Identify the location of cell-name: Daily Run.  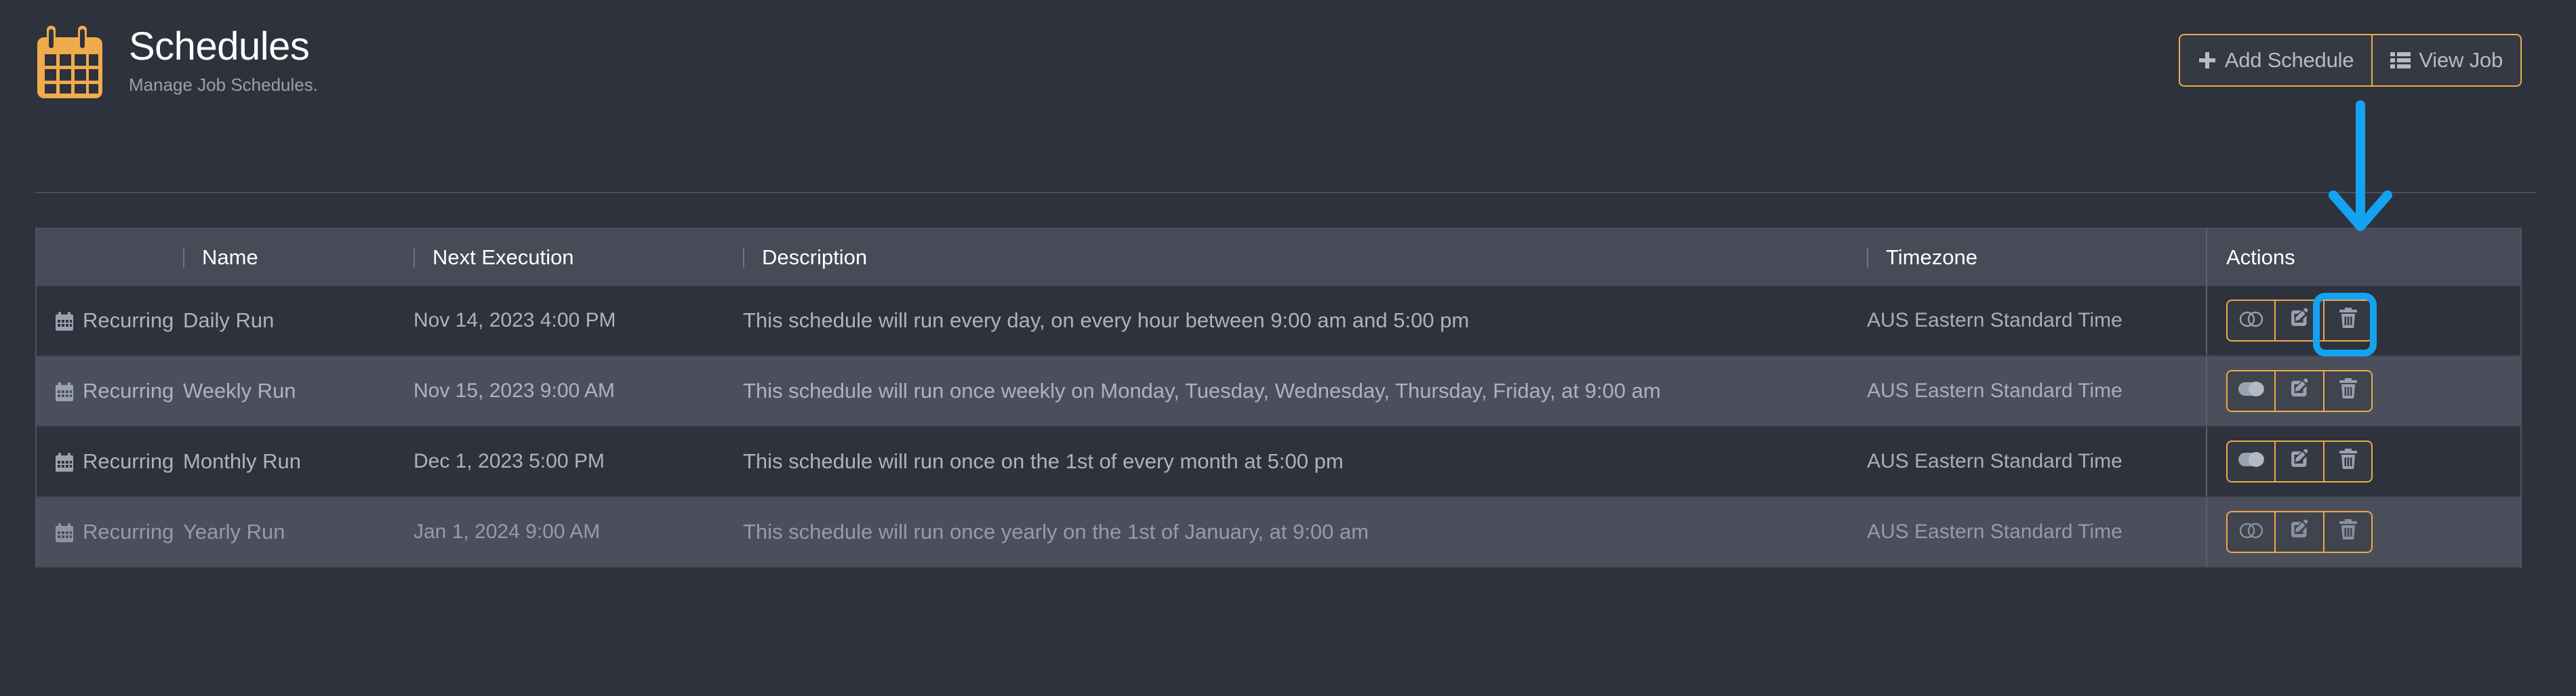
(229, 320).